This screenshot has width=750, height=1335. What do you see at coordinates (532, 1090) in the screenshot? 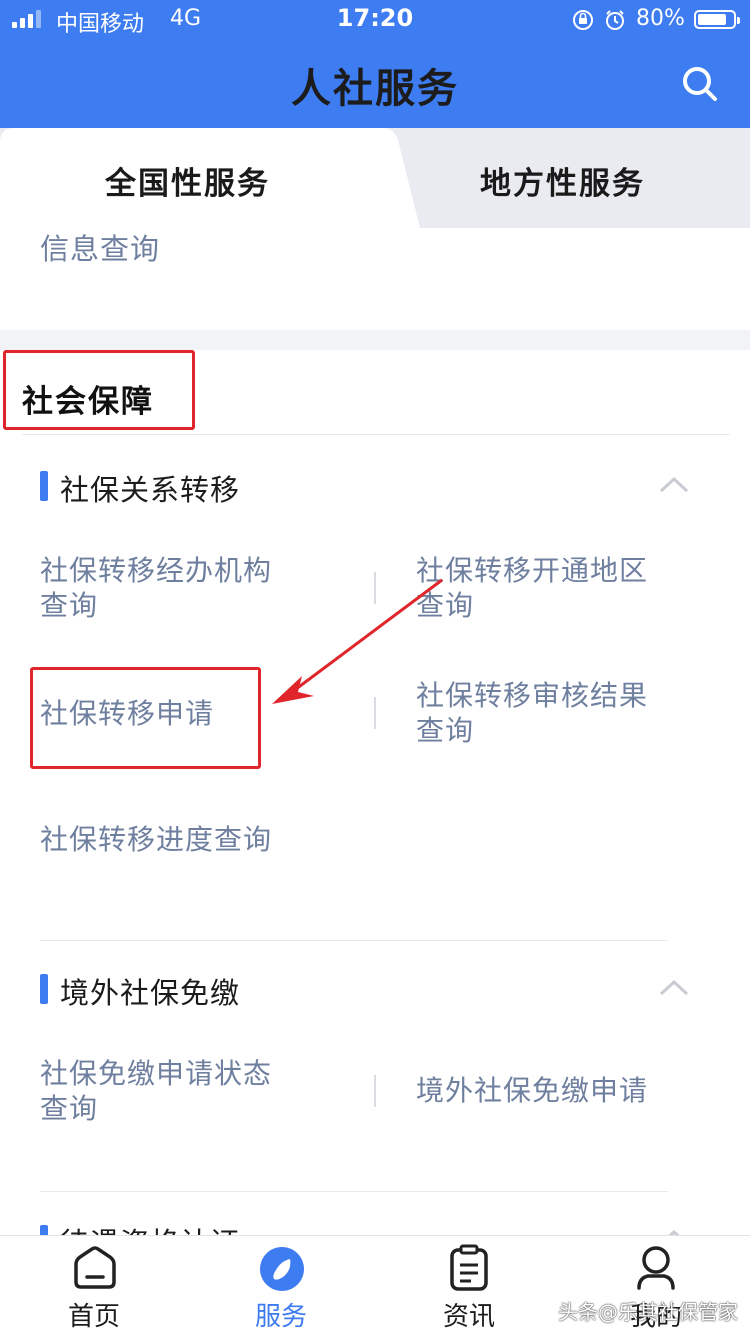
I see `link-line: 境外社保免缴申请` at bounding box center [532, 1090].